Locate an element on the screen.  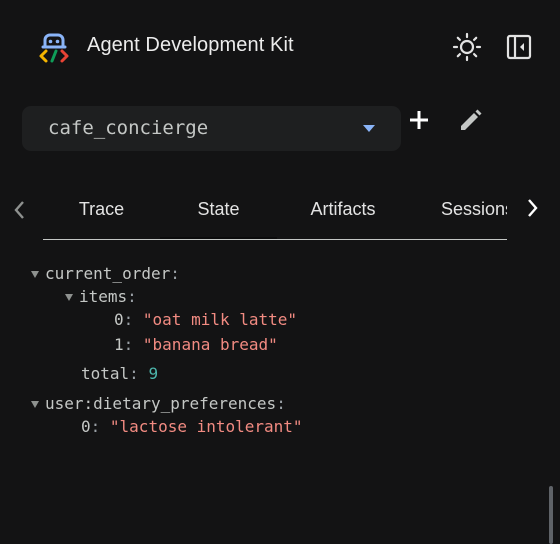
edit-app-button is located at coordinates (471, 120).